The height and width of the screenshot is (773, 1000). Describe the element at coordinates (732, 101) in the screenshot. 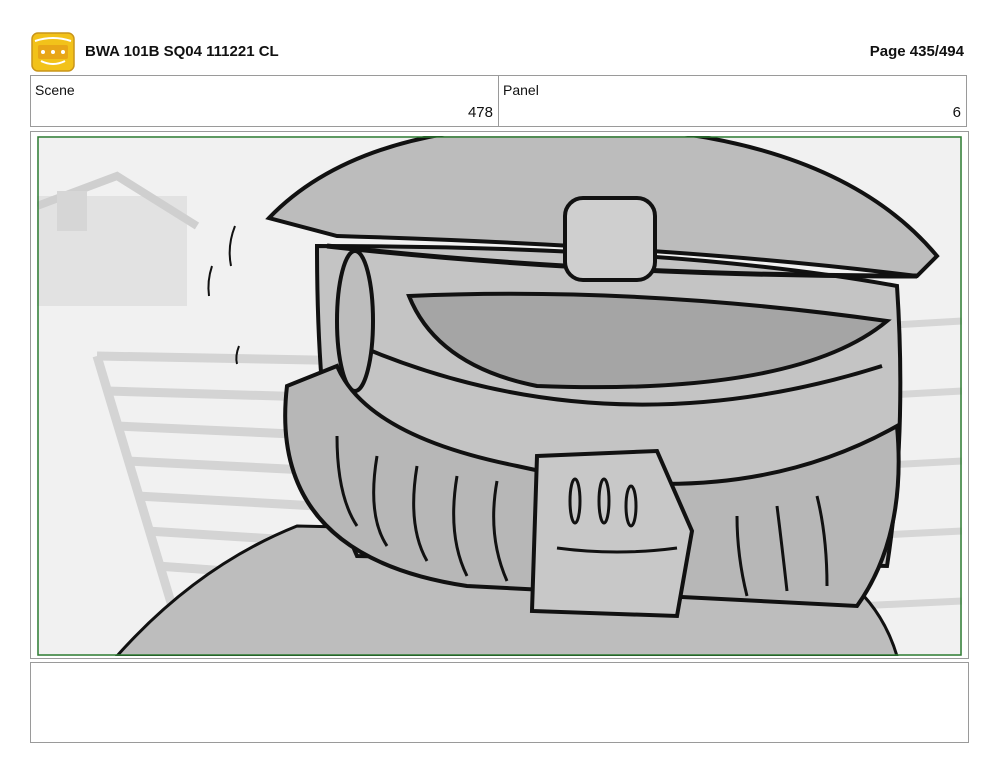

I see `panel-cell: Panel 6` at that location.